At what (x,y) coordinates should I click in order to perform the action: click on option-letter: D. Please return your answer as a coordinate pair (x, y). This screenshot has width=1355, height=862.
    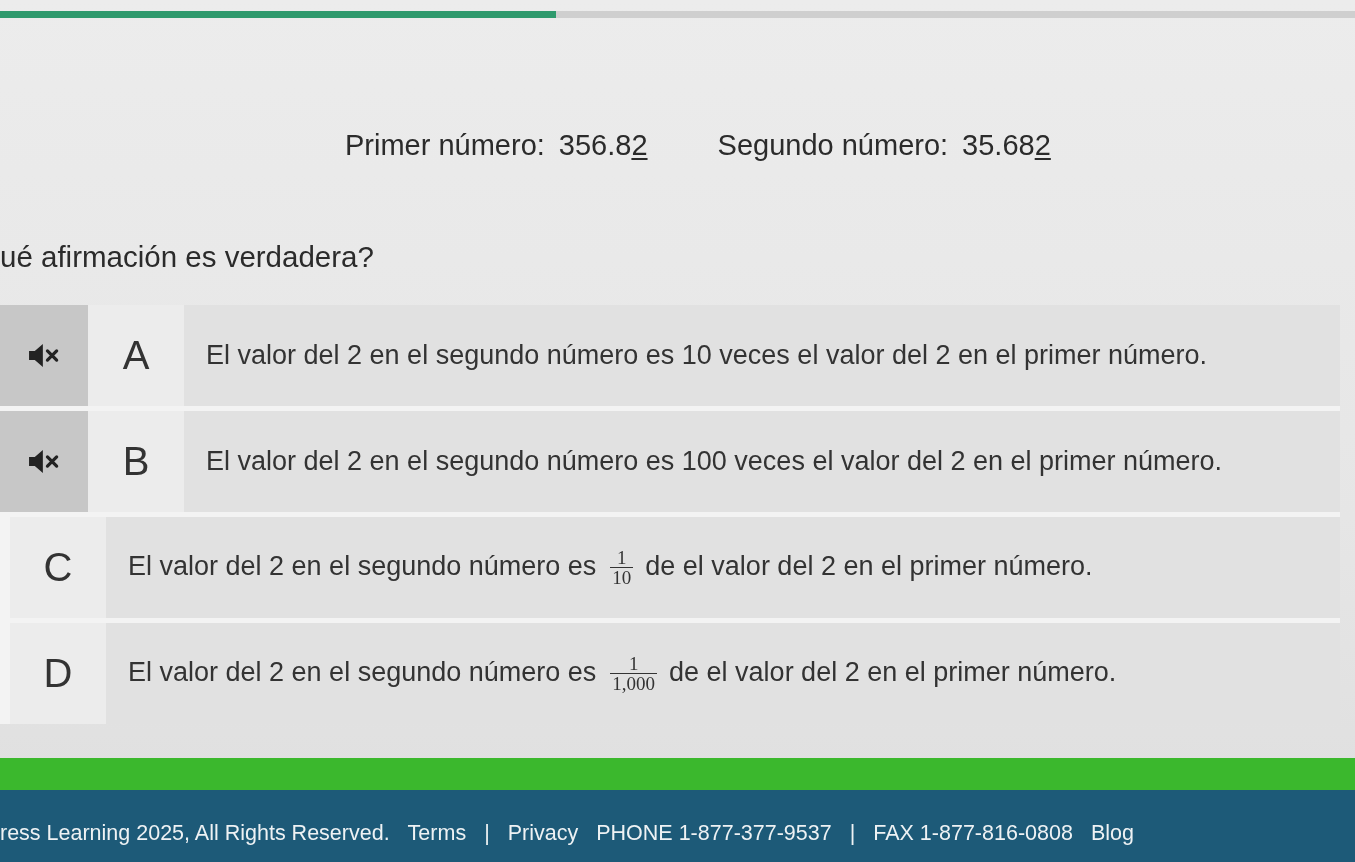
    Looking at the image, I should click on (58, 673).